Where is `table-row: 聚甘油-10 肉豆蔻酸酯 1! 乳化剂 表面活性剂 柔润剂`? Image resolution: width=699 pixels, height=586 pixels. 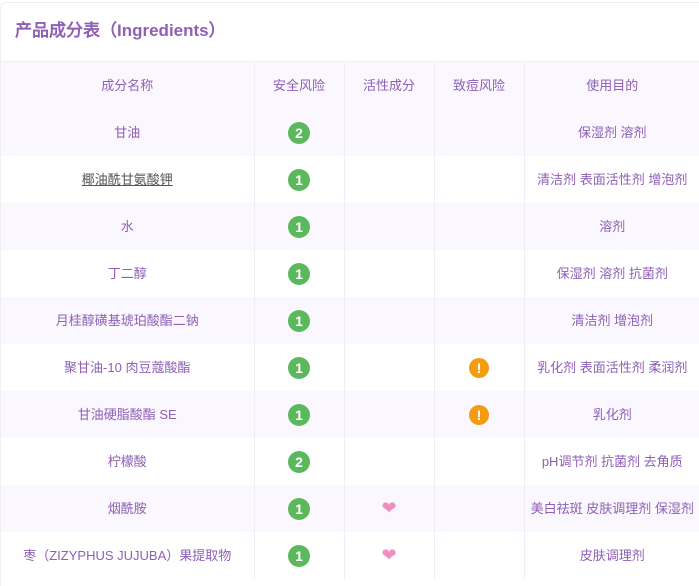 table-row: 聚甘油-10 肉豆蔻酸酯 1! 乳化剂 表面活性剂 柔润剂 is located at coordinates (350, 367).